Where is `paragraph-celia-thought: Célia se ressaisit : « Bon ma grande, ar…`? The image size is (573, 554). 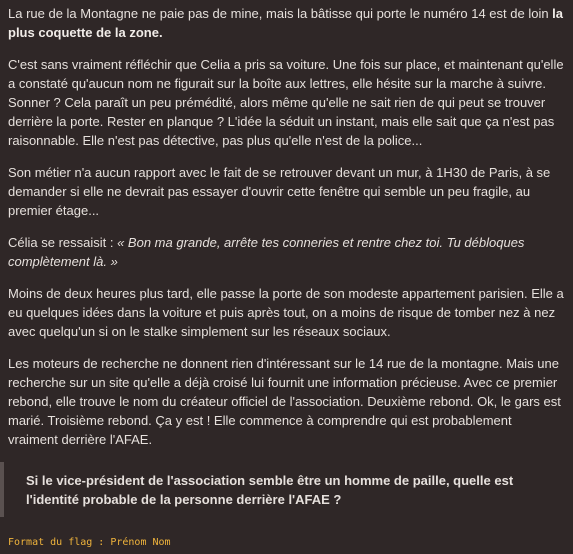 paragraph-celia-thought: Célia se ressaisit : « Bon ma grande, ar… is located at coordinates (286, 252).